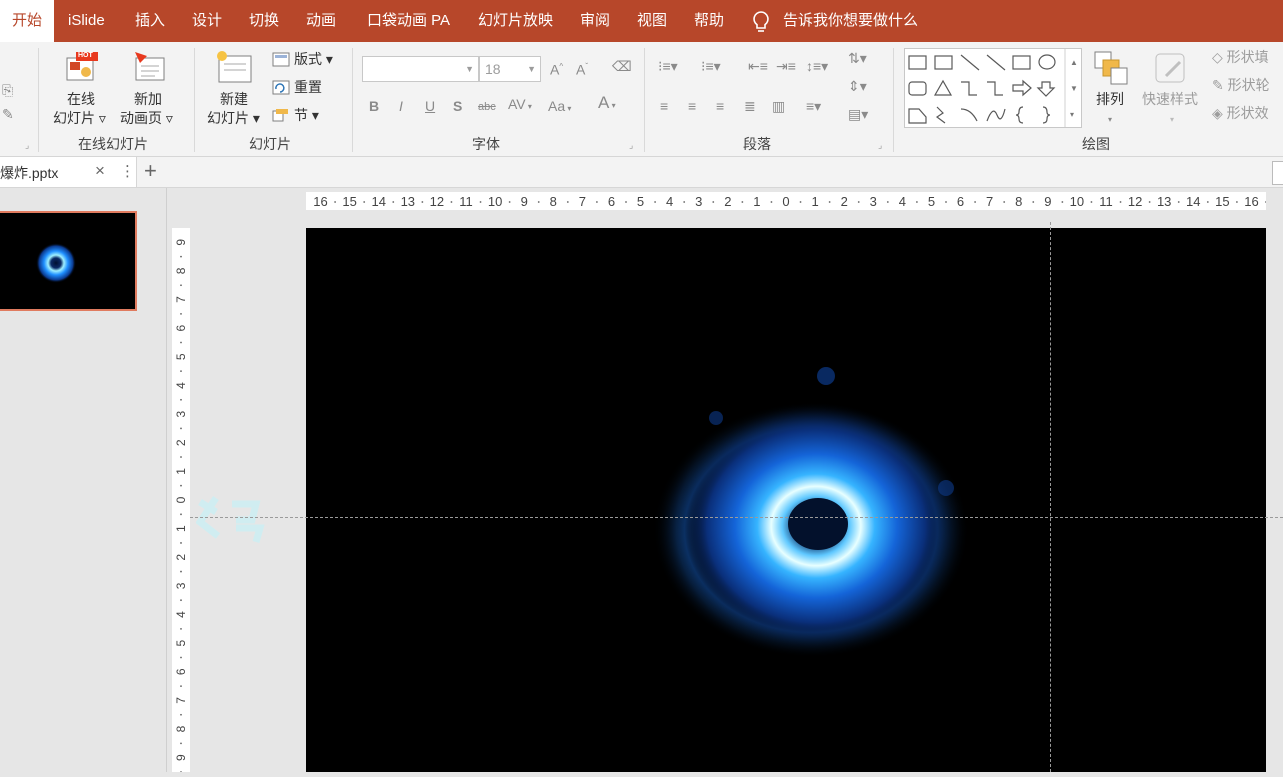  Describe the element at coordinates (1110, 99) in the screenshot. I see `arrange-button: 排列` at that location.